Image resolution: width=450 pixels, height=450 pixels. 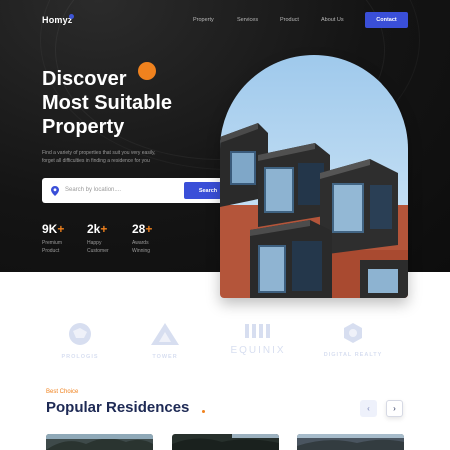 What do you see at coordinates (258, 339) in the screenshot?
I see `partner-logo-equinix: EQUINIX` at bounding box center [258, 339].